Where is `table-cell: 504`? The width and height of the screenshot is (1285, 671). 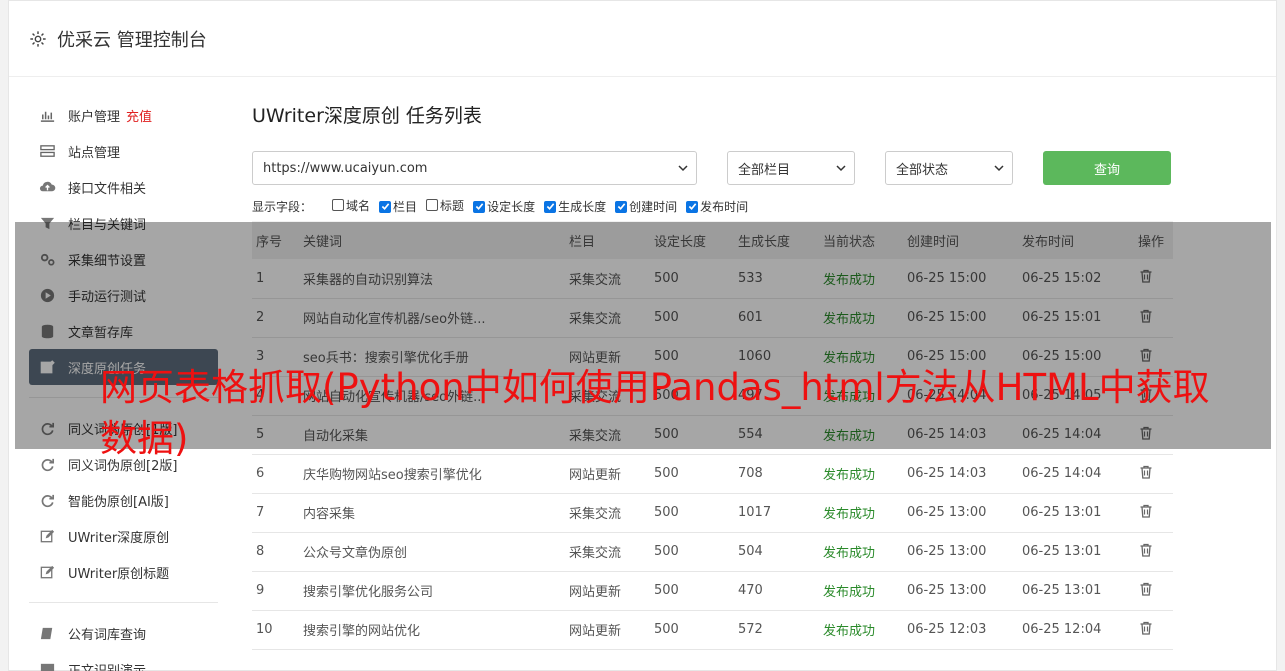
table-cell: 504 is located at coordinates (776, 552).